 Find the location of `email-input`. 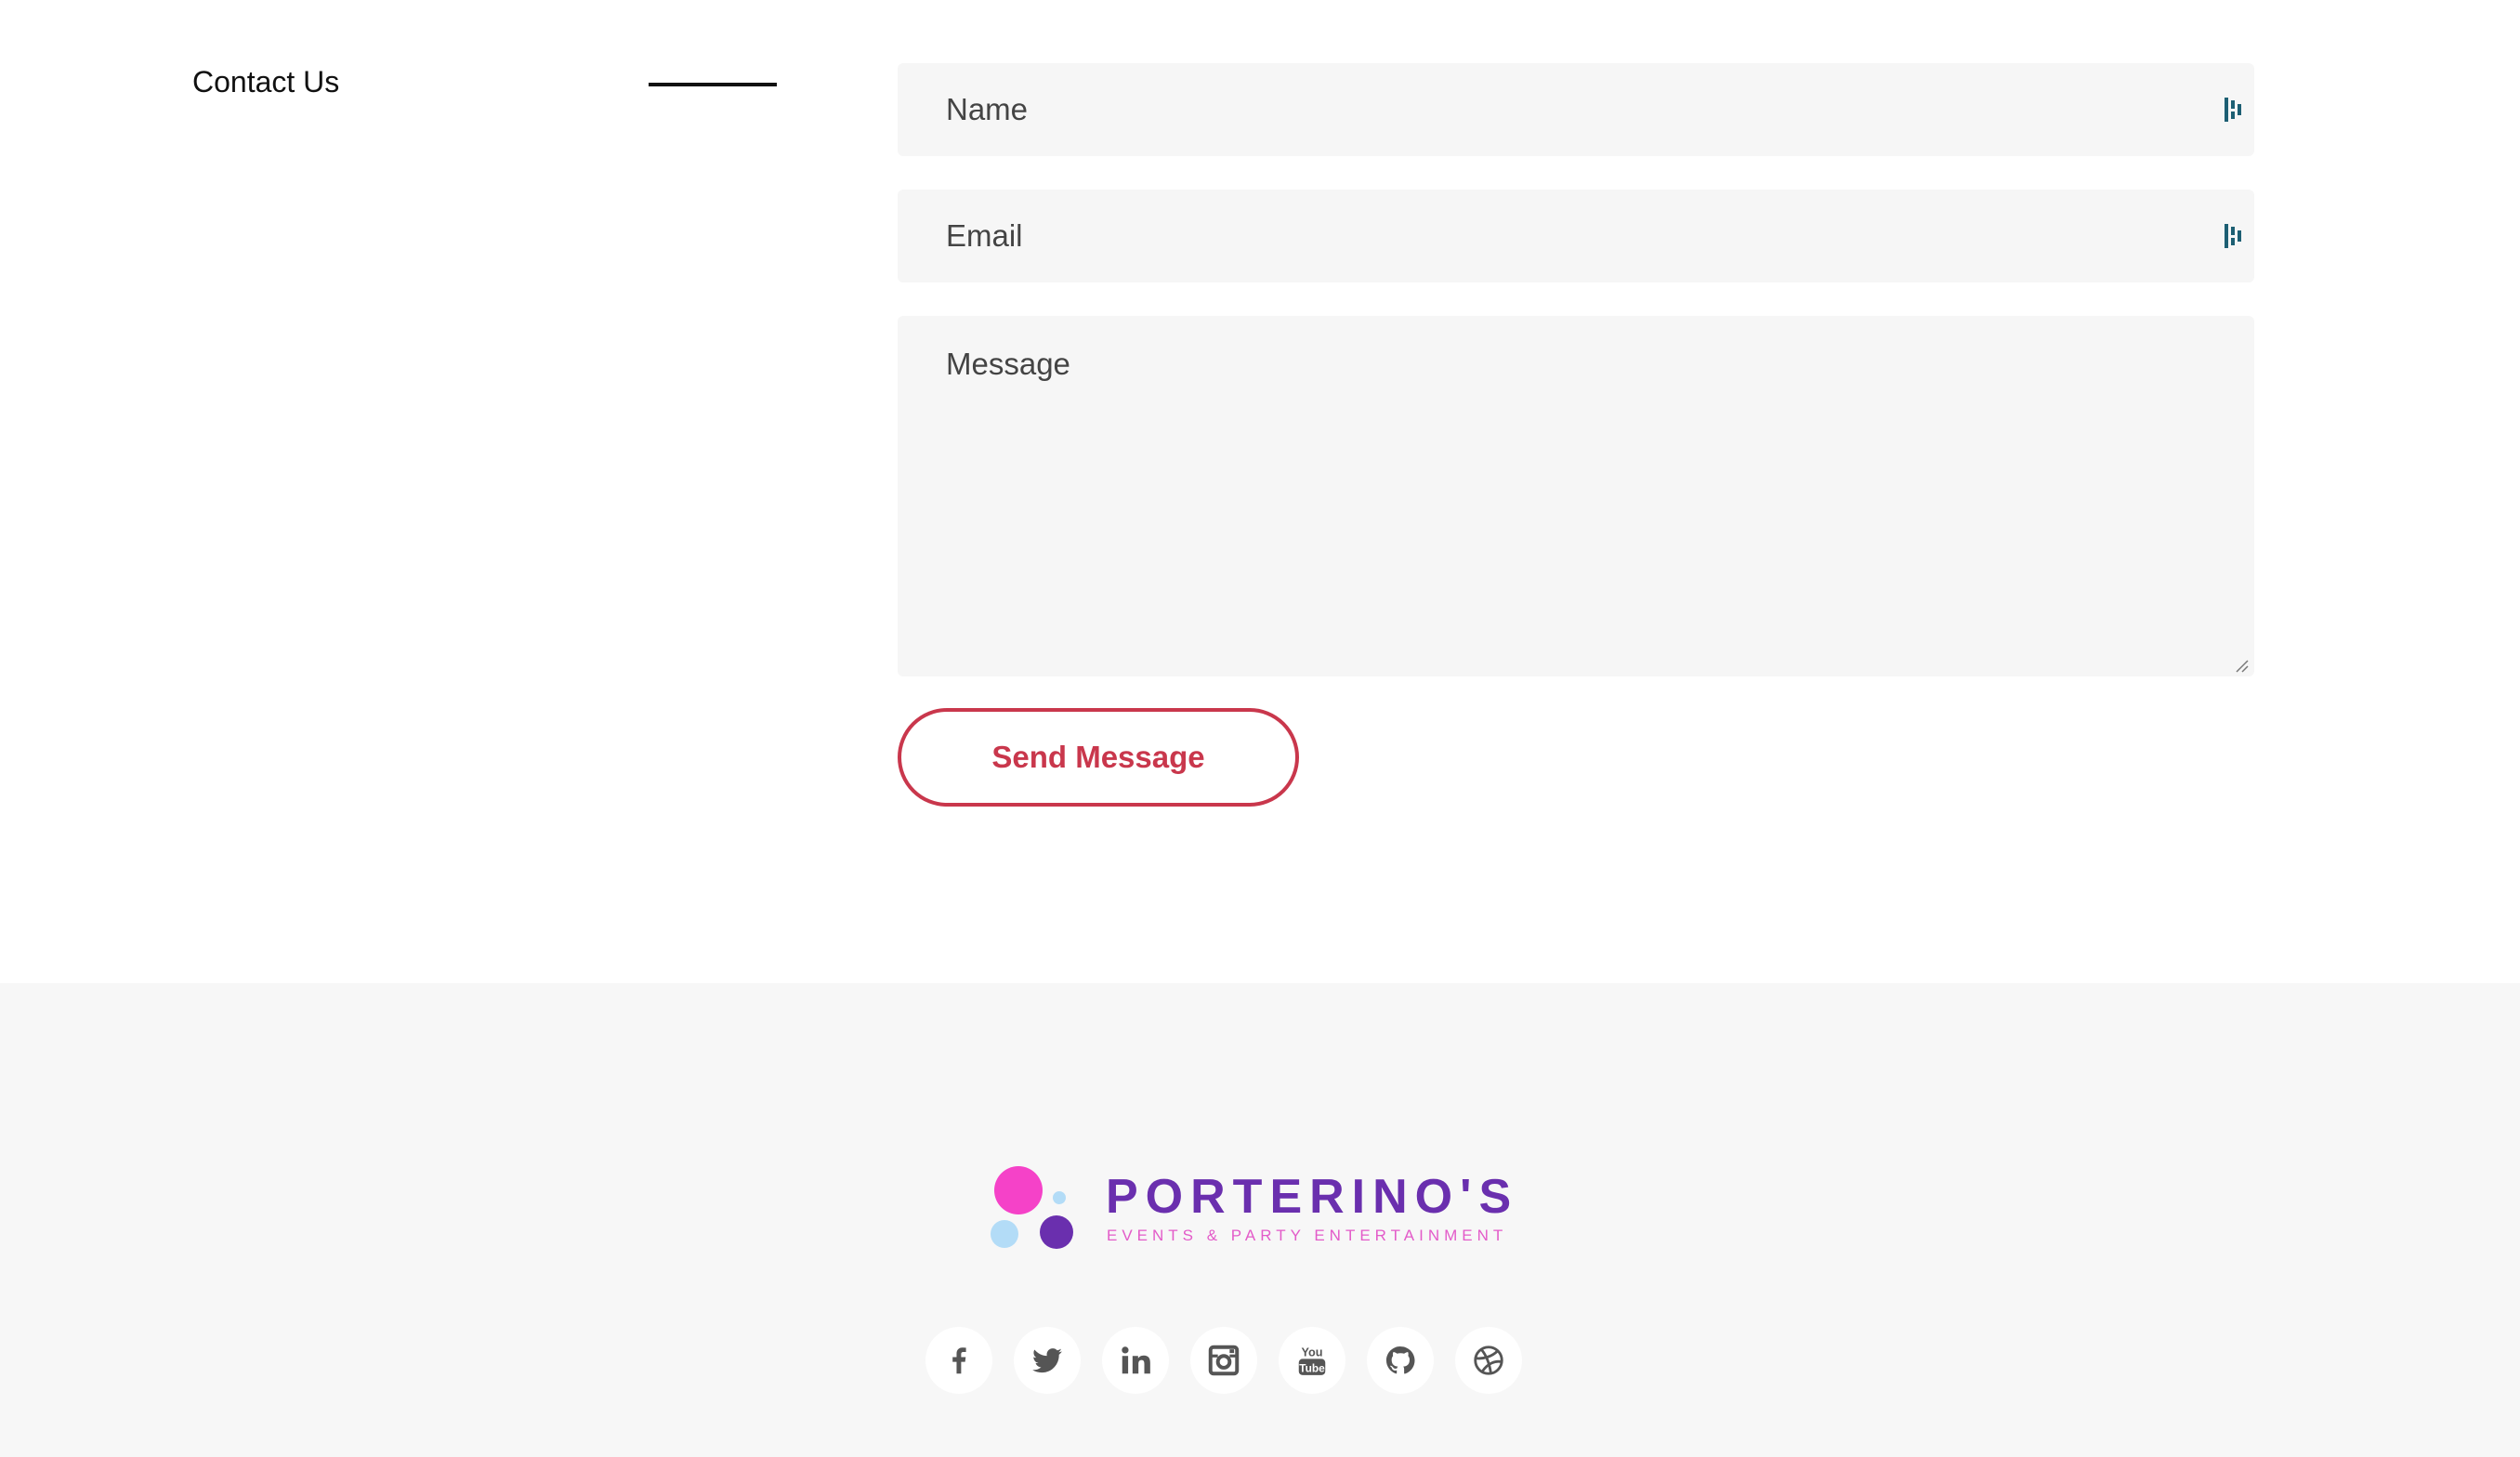

email-input is located at coordinates (1576, 236).